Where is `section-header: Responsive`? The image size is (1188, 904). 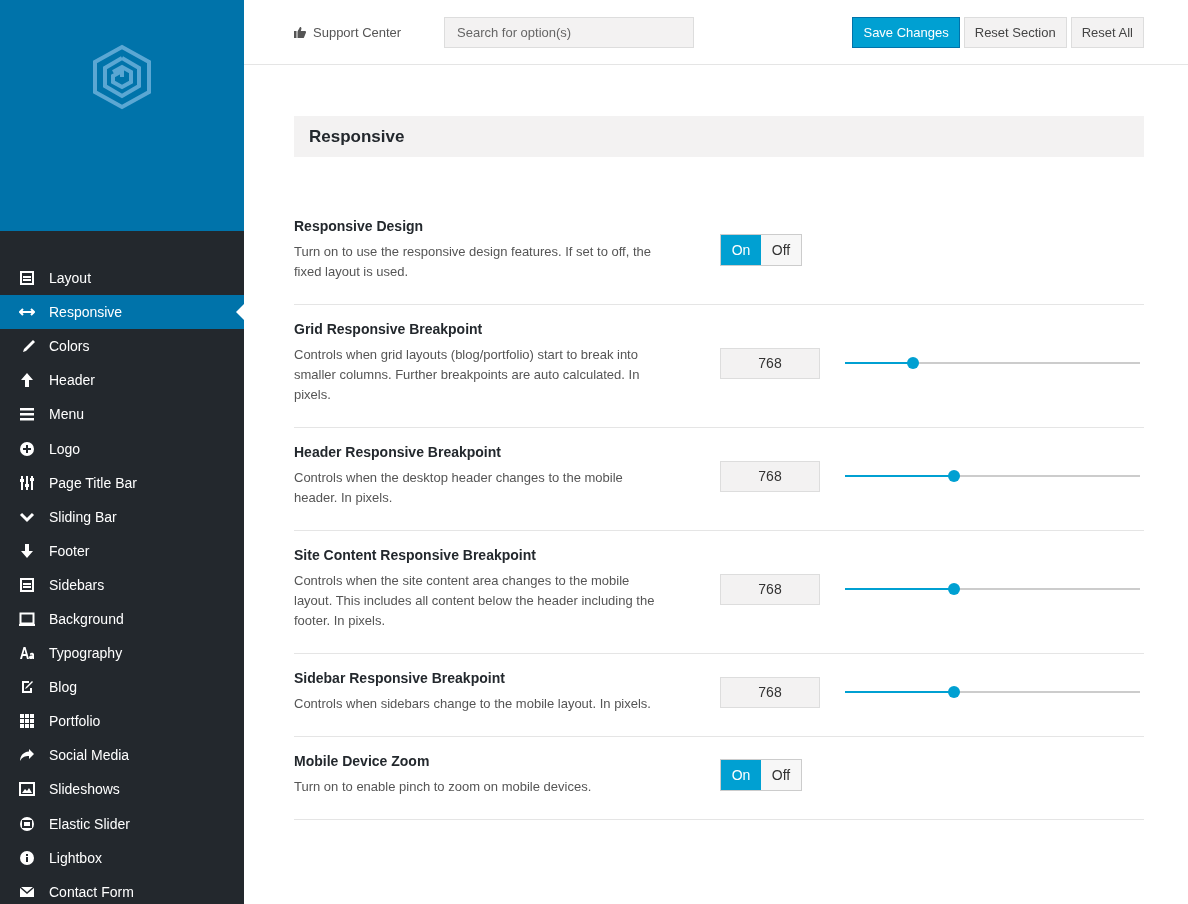 section-header: Responsive is located at coordinates (719, 136).